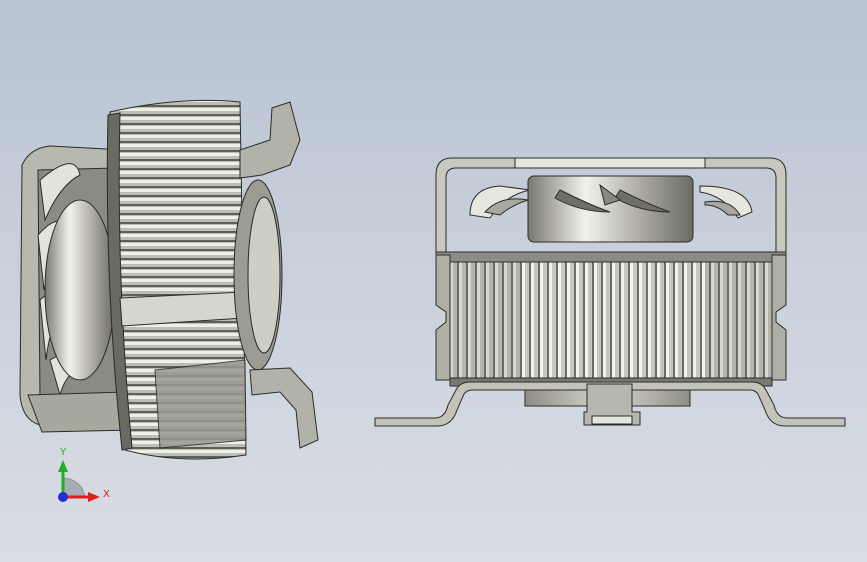  Describe the element at coordinates (63, 497) in the screenshot. I see `z-axis-dot` at that location.